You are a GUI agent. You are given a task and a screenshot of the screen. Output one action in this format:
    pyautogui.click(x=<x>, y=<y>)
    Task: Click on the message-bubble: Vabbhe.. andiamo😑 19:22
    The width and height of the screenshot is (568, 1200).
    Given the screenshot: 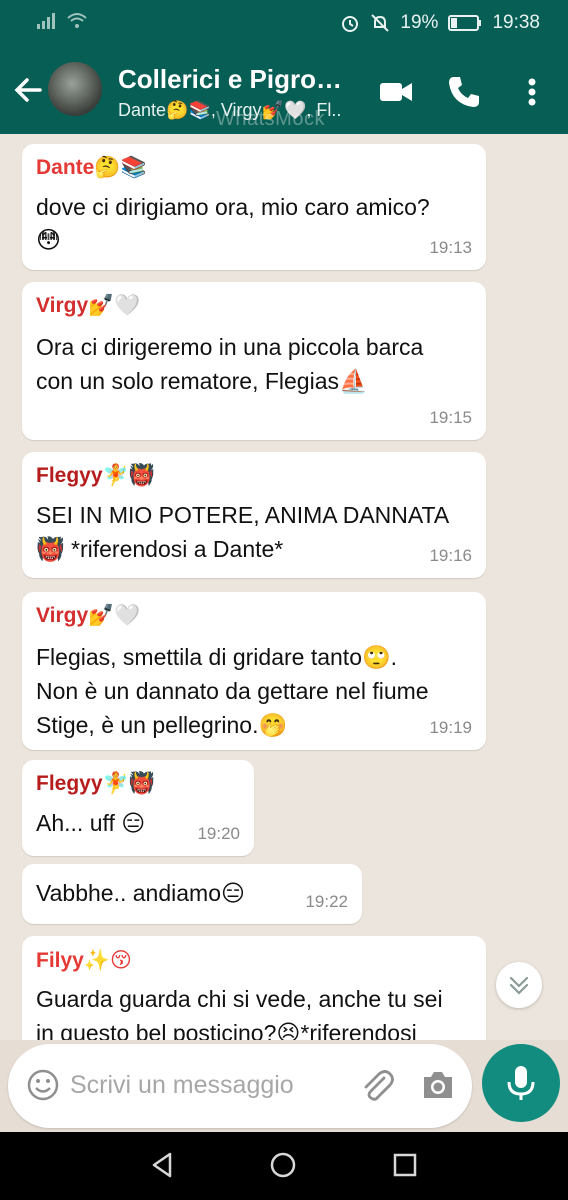 What is the action you would take?
    pyautogui.click(x=192, y=894)
    